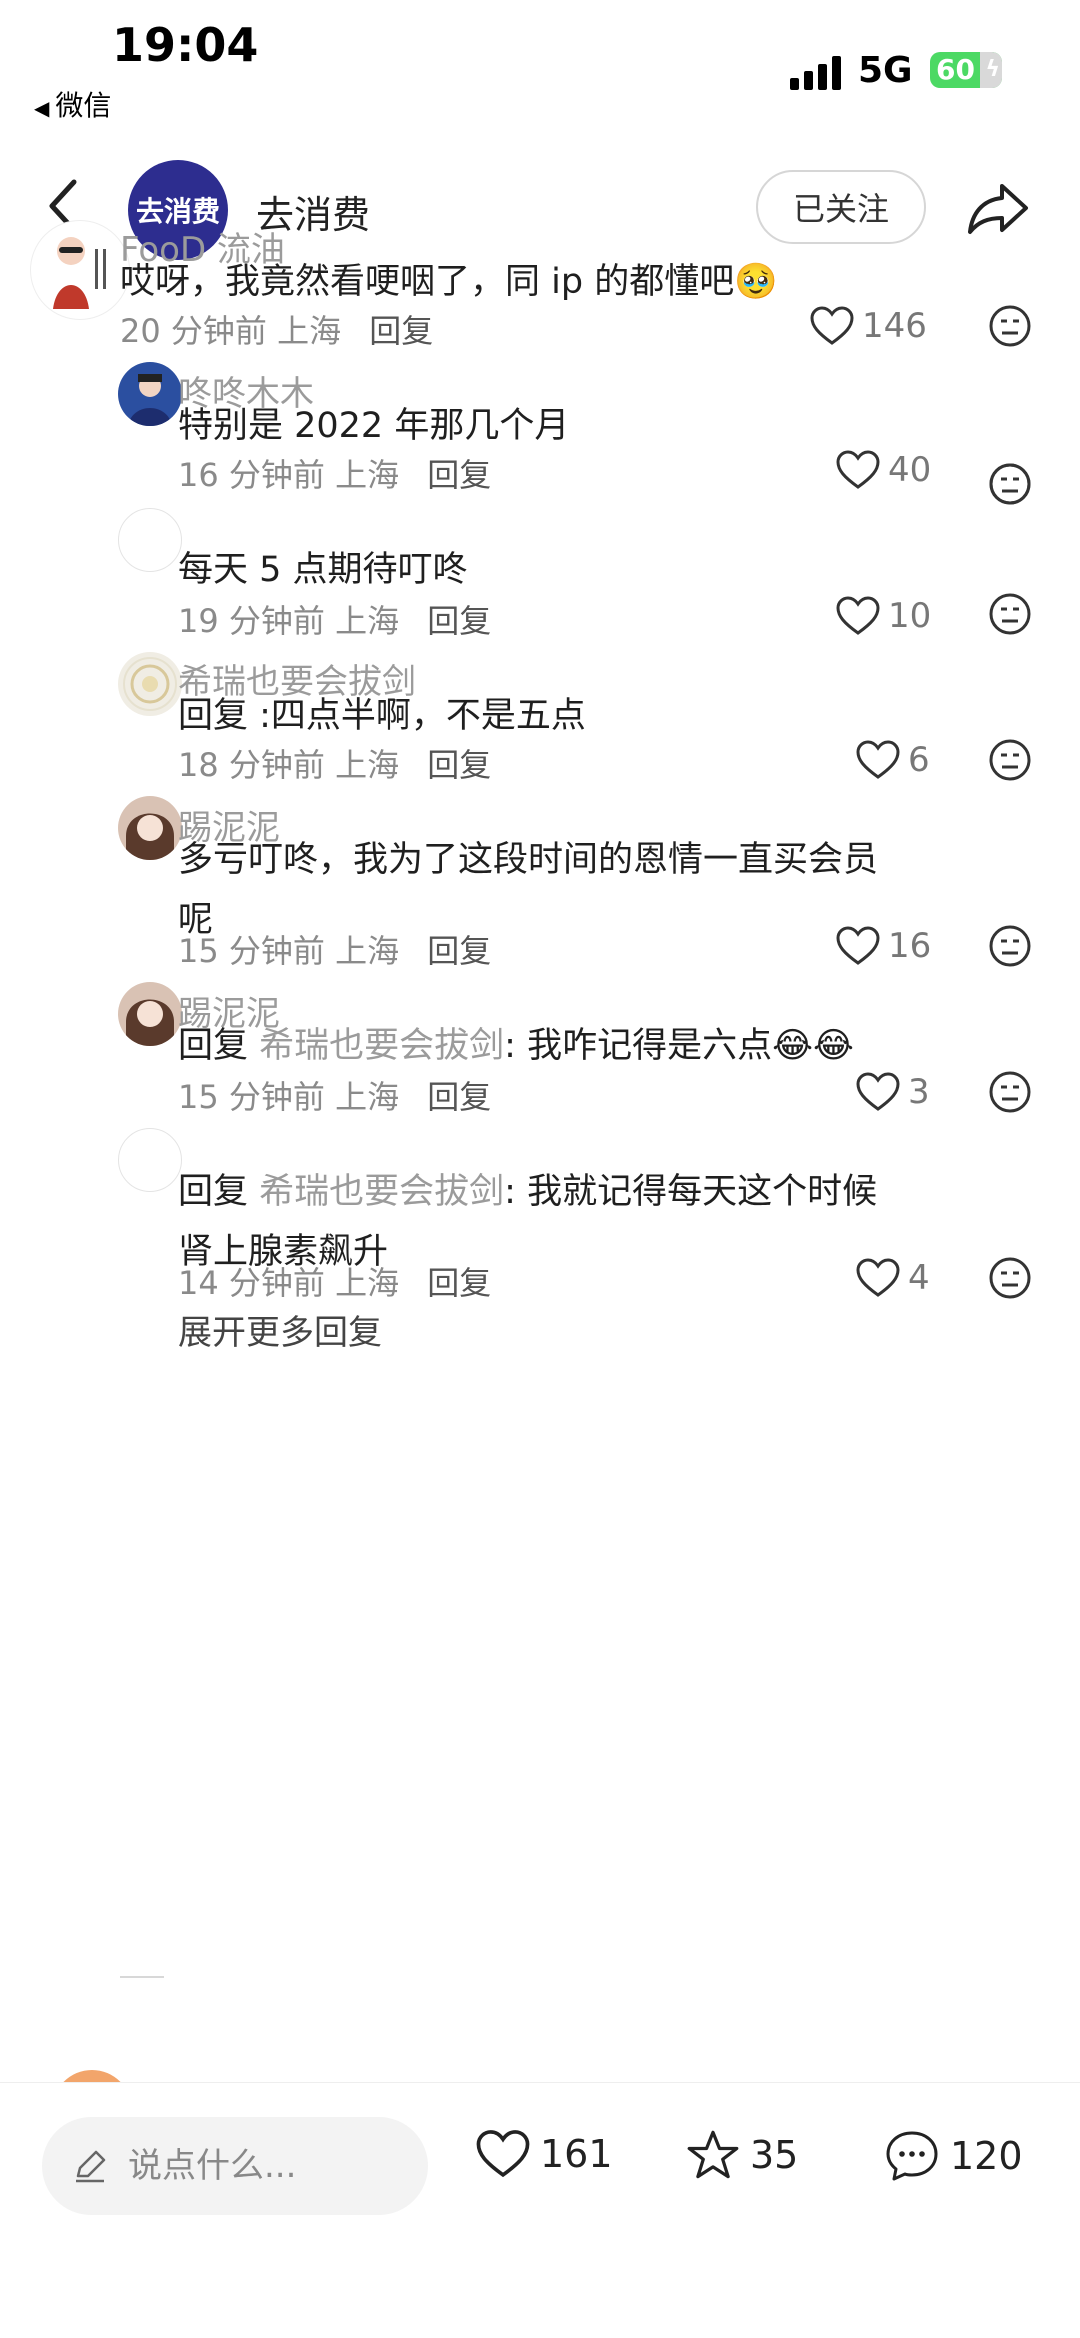  I want to click on comment-text: 每天 5 点期待叮咚, so click(323, 570).